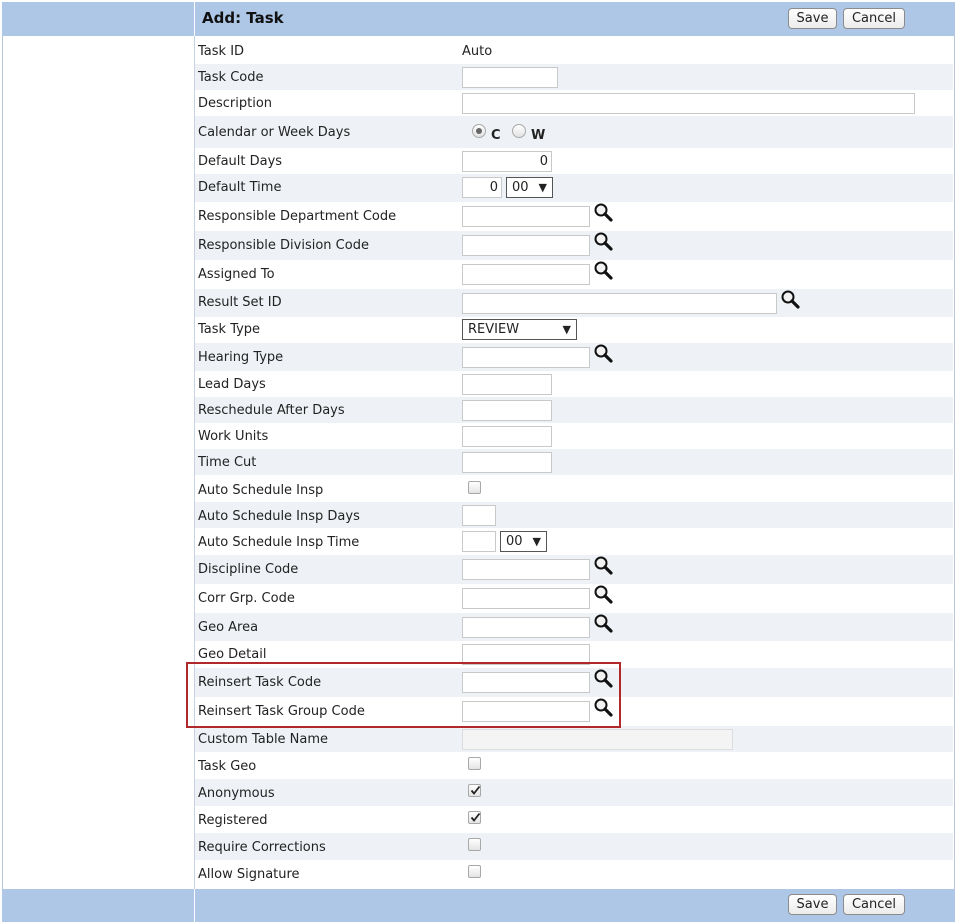 The image size is (957, 924). Describe the element at coordinates (477, 51) in the screenshot. I see `value-task-id: Auto` at that location.